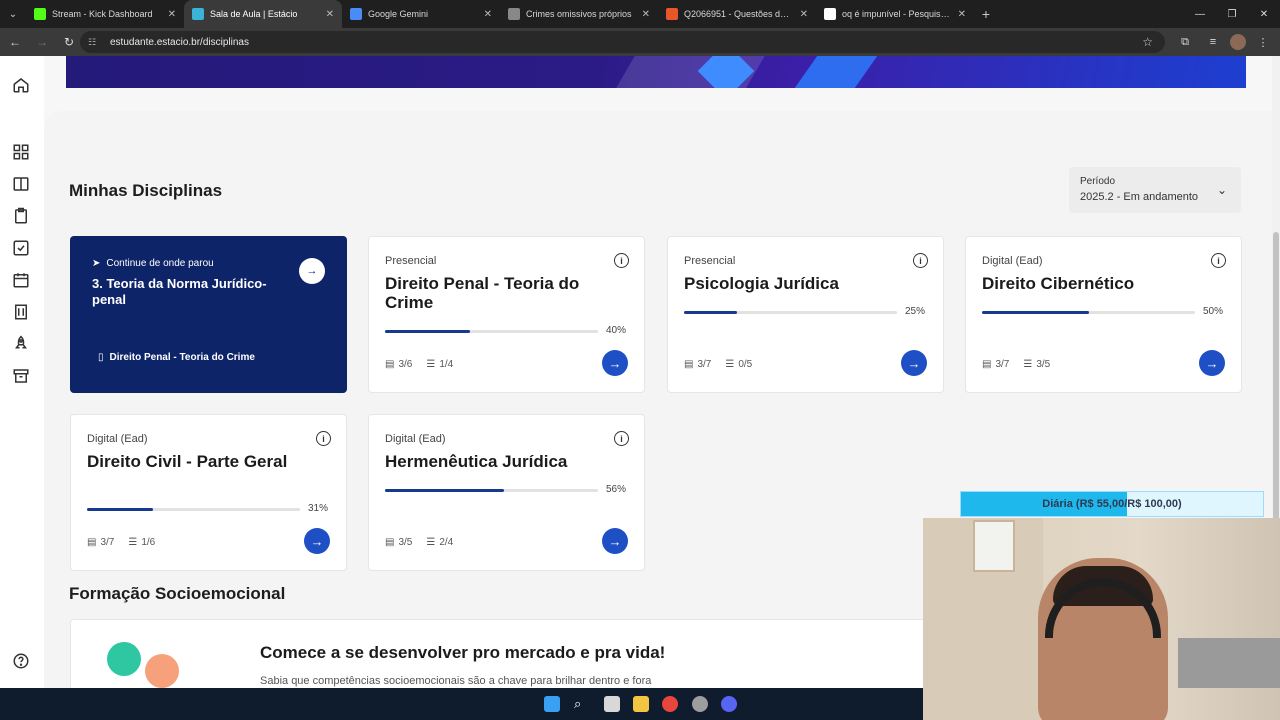  I want to click on browser-tab: Stream - Kick Dashboard ✕, so click(105, 14).